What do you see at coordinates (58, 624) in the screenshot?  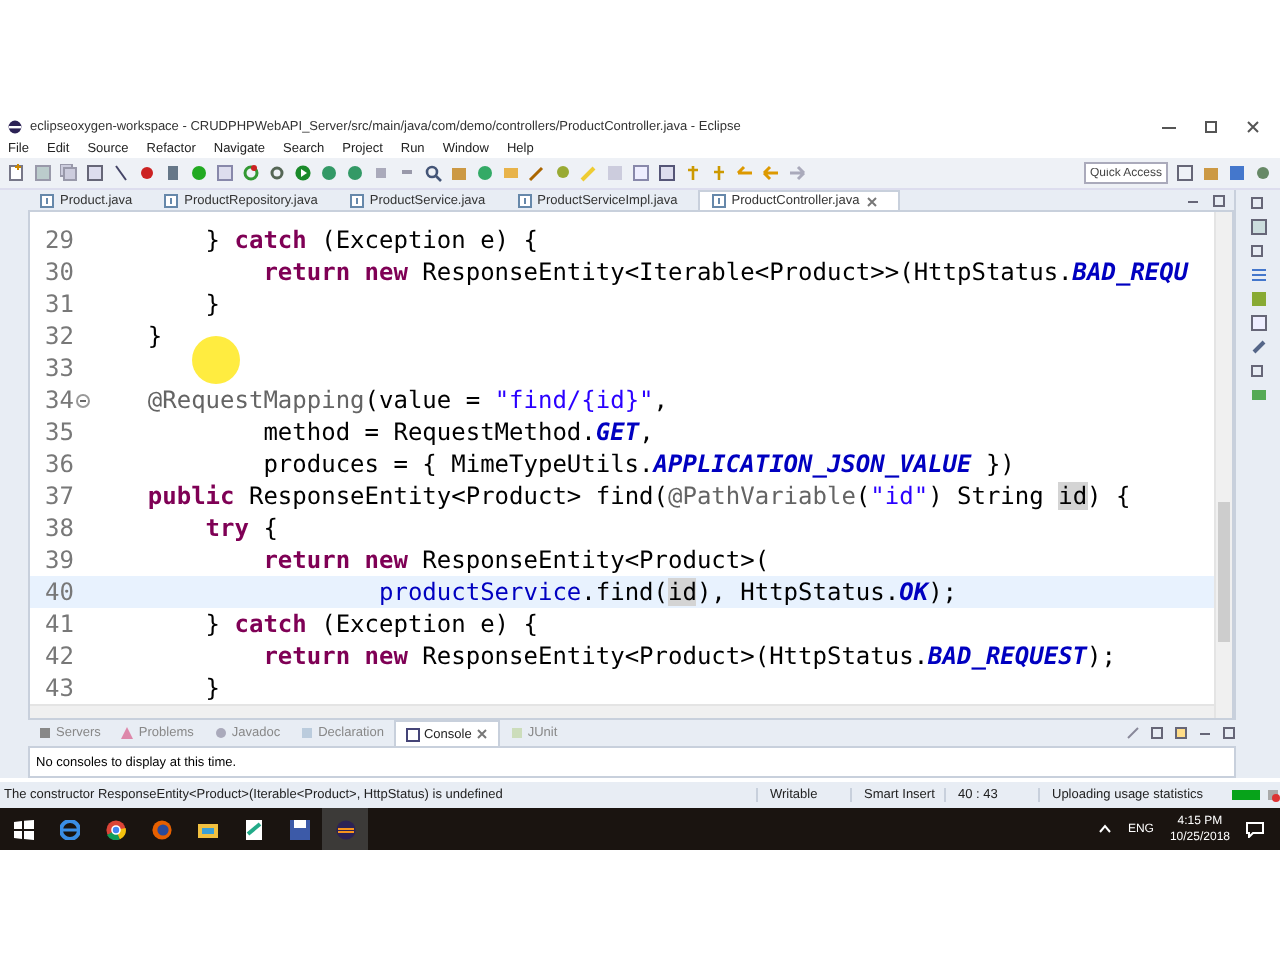 I see `line-number: 41` at bounding box center [58, 624].